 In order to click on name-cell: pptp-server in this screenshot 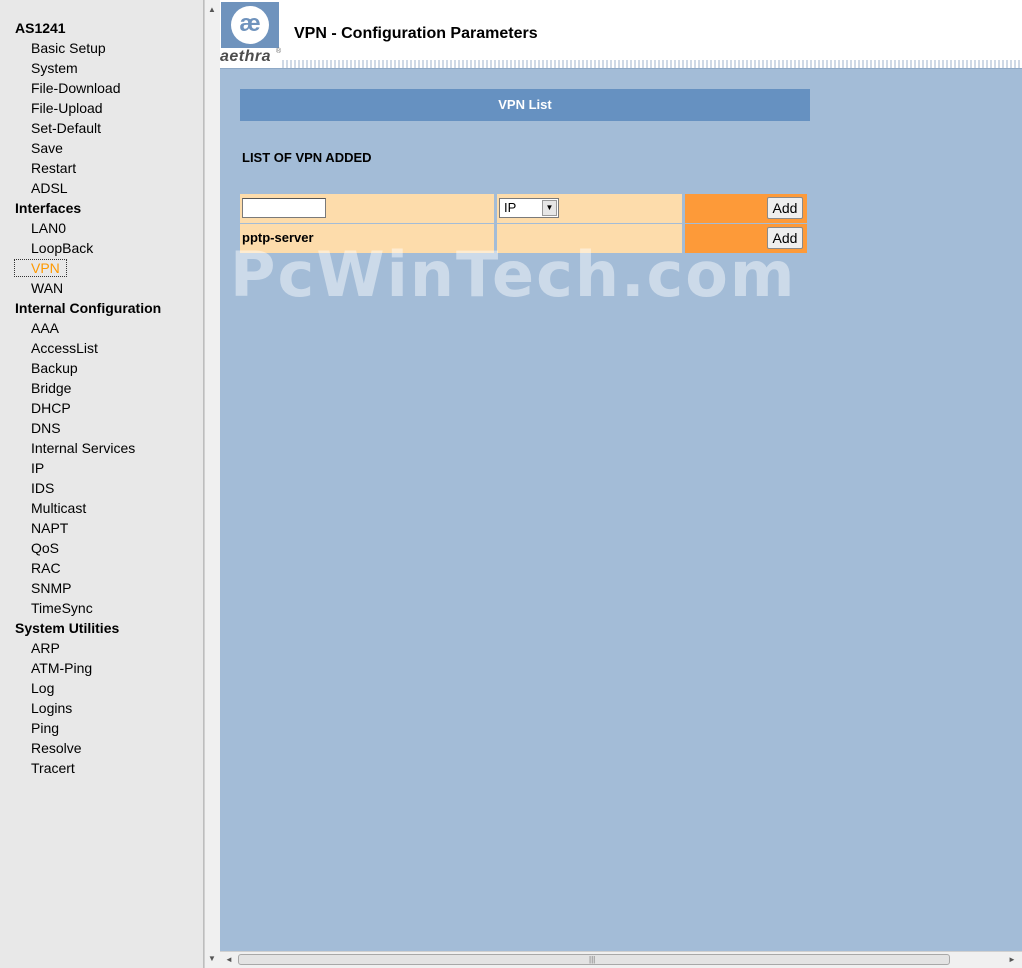, I will do `click(367, 238)`.